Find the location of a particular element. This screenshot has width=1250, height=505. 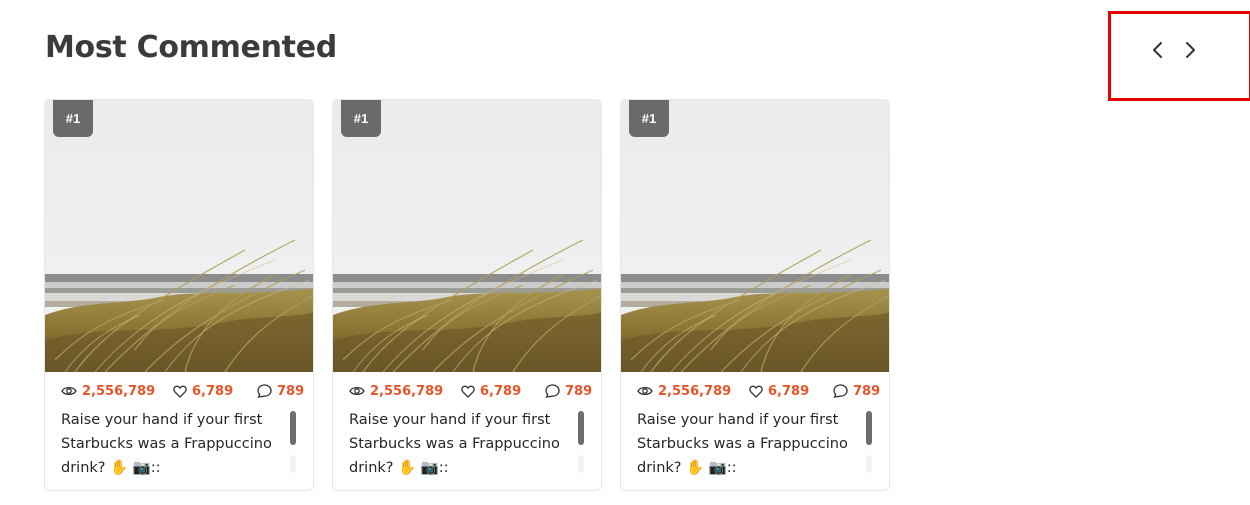

chevron-left-icon is located at coordinates (1157, 50).